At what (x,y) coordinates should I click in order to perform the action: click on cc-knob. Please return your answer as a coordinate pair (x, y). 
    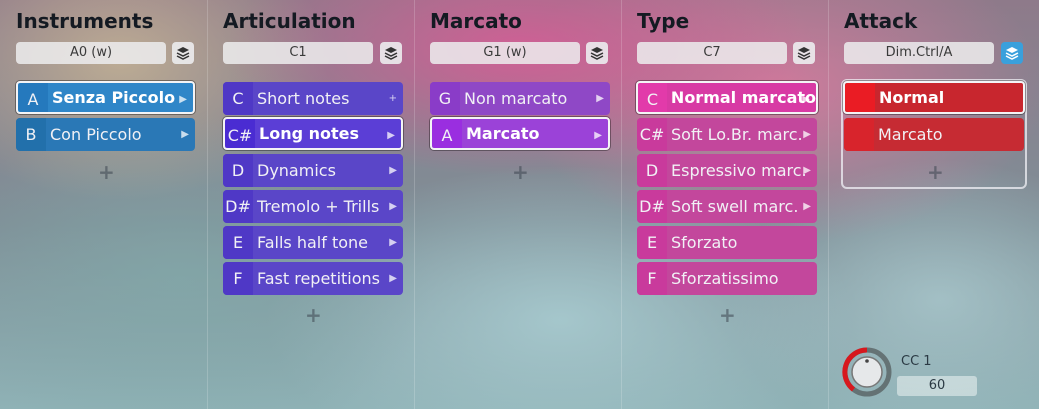
    Looking at the image, I should click on (867, 372).